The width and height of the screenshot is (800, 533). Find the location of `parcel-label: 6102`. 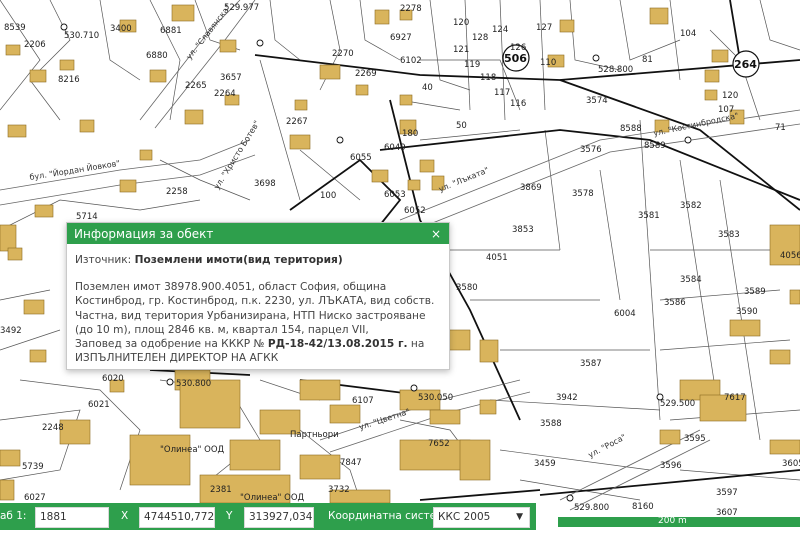

parcel-label: 6102 is located at coordinates (411, 61).